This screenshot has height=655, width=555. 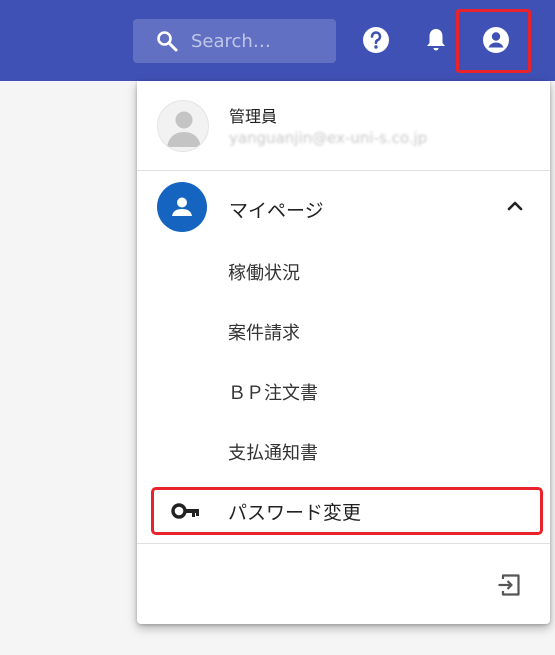 I want to click on menu-item-label: 稼働状況, so click(x=264, y=273).